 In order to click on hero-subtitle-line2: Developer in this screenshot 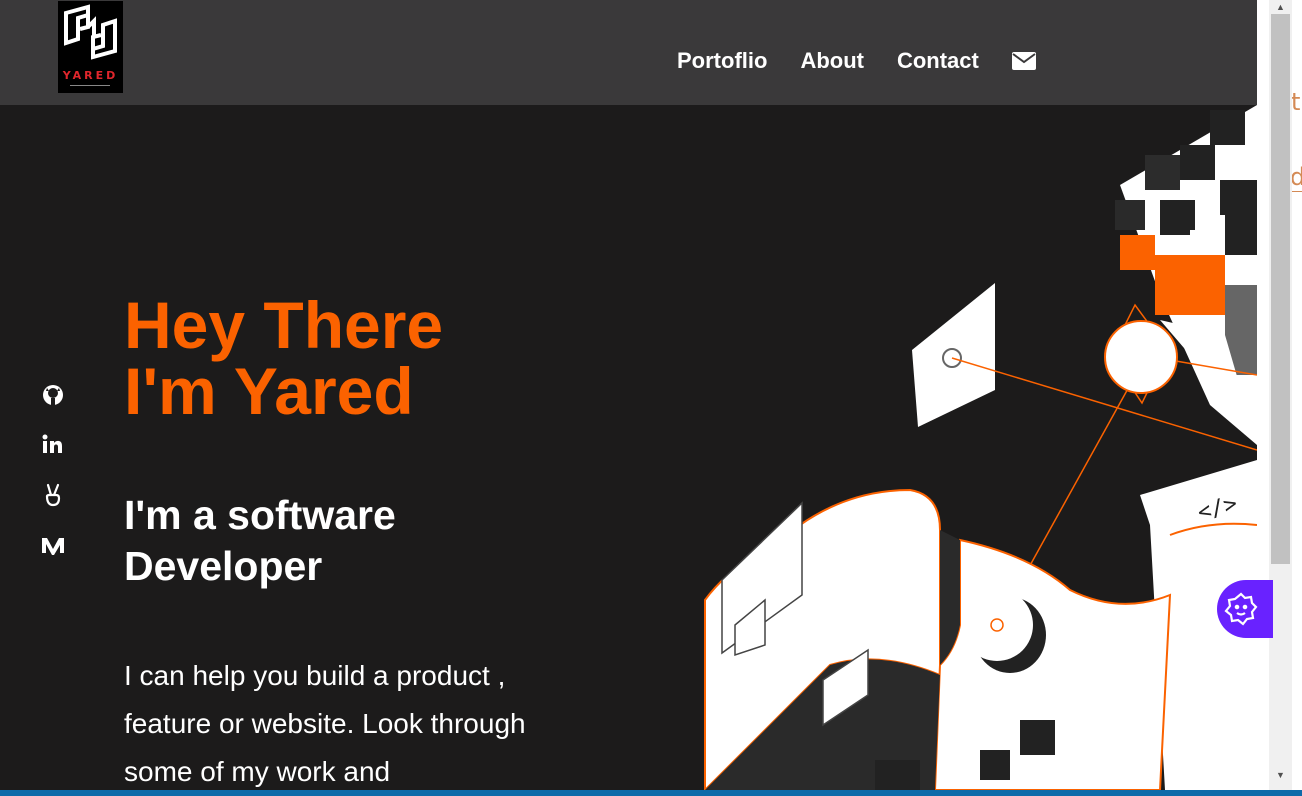, I will do `click(223, 566)`.